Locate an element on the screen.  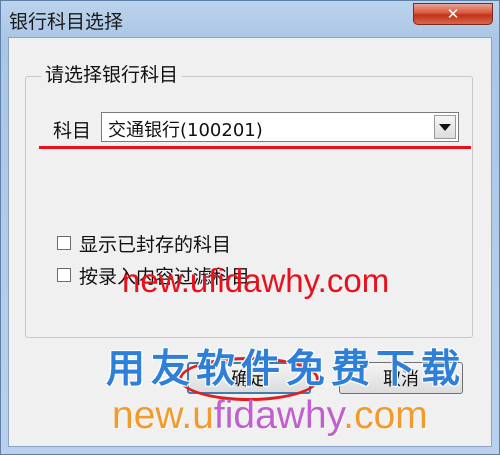
watermark-url-red: new.ufidawhy.com is located at coordinates (256, 280).